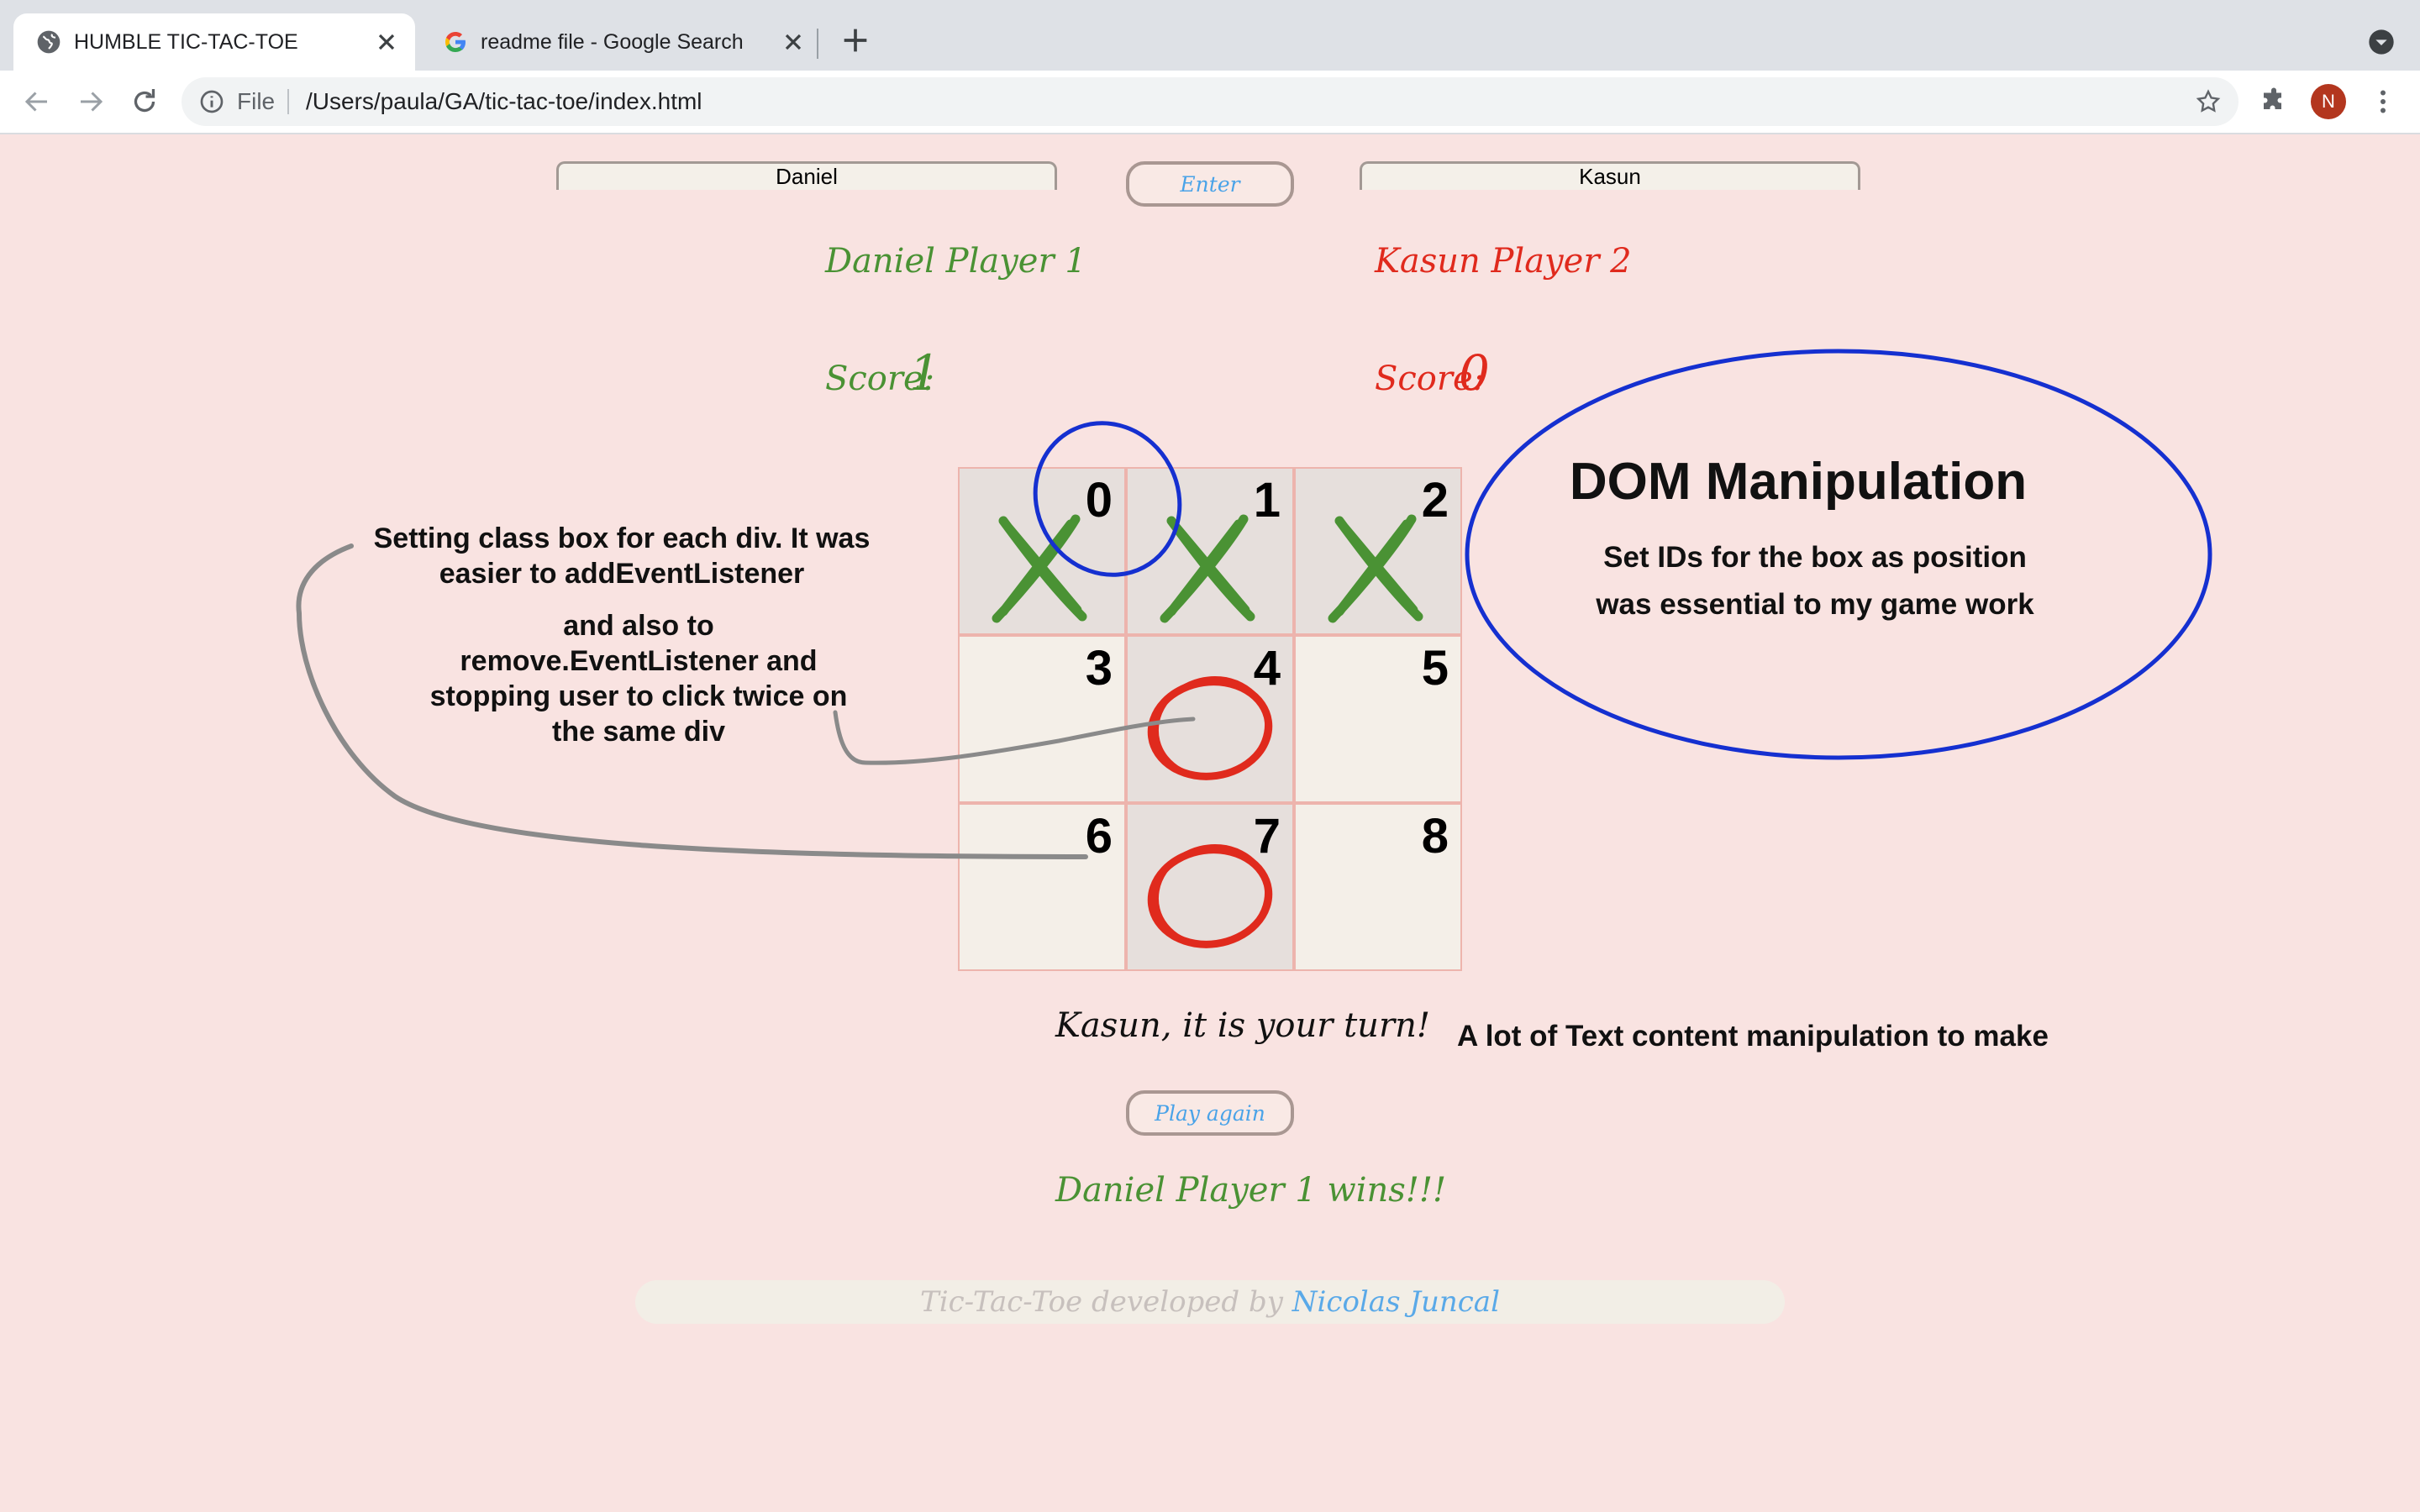 The height and width of the screenshot is (1512, 2420). I want to click on new-tab-icon, so click(855, 40).